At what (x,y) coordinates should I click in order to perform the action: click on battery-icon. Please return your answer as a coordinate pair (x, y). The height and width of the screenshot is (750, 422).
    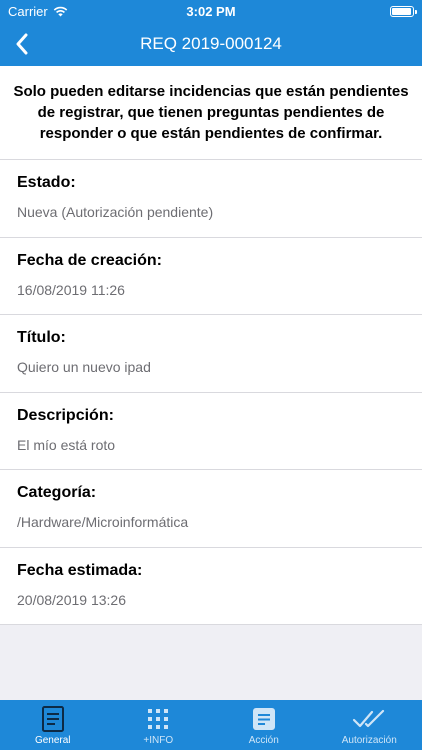
    Looking at the image, I should click on (403, 11).